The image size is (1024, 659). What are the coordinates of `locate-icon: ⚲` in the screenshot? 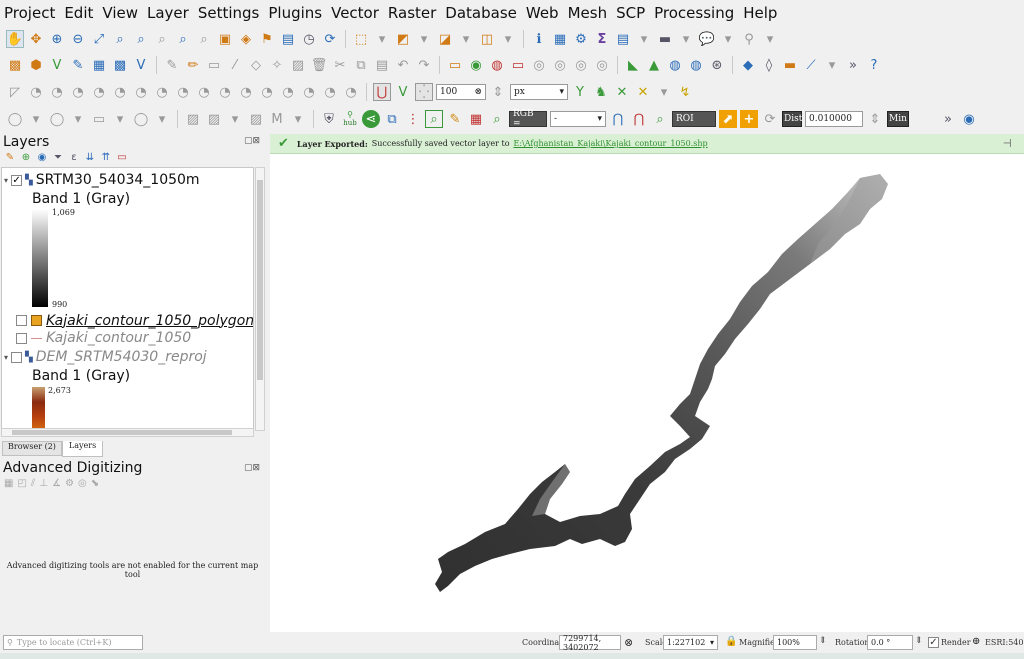 It's located at (749, 39).